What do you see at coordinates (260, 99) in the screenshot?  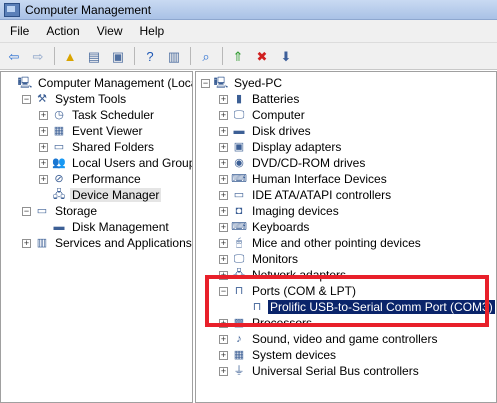 I see `tree-item: + ▮ Batteries` at bounding box center [260, 99].